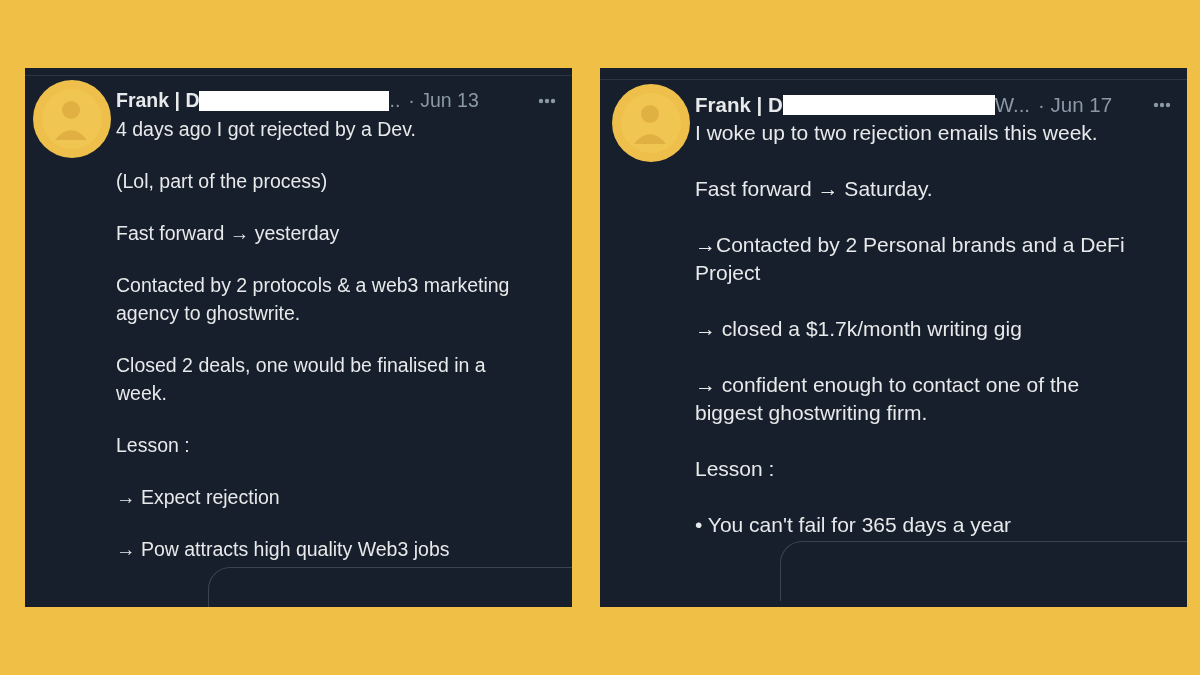 The image size is (1200, 675). What do you see at coordinates (395, 101) in the screenshot?
I see `handle-text: ..` at bounding box center [395, 101].